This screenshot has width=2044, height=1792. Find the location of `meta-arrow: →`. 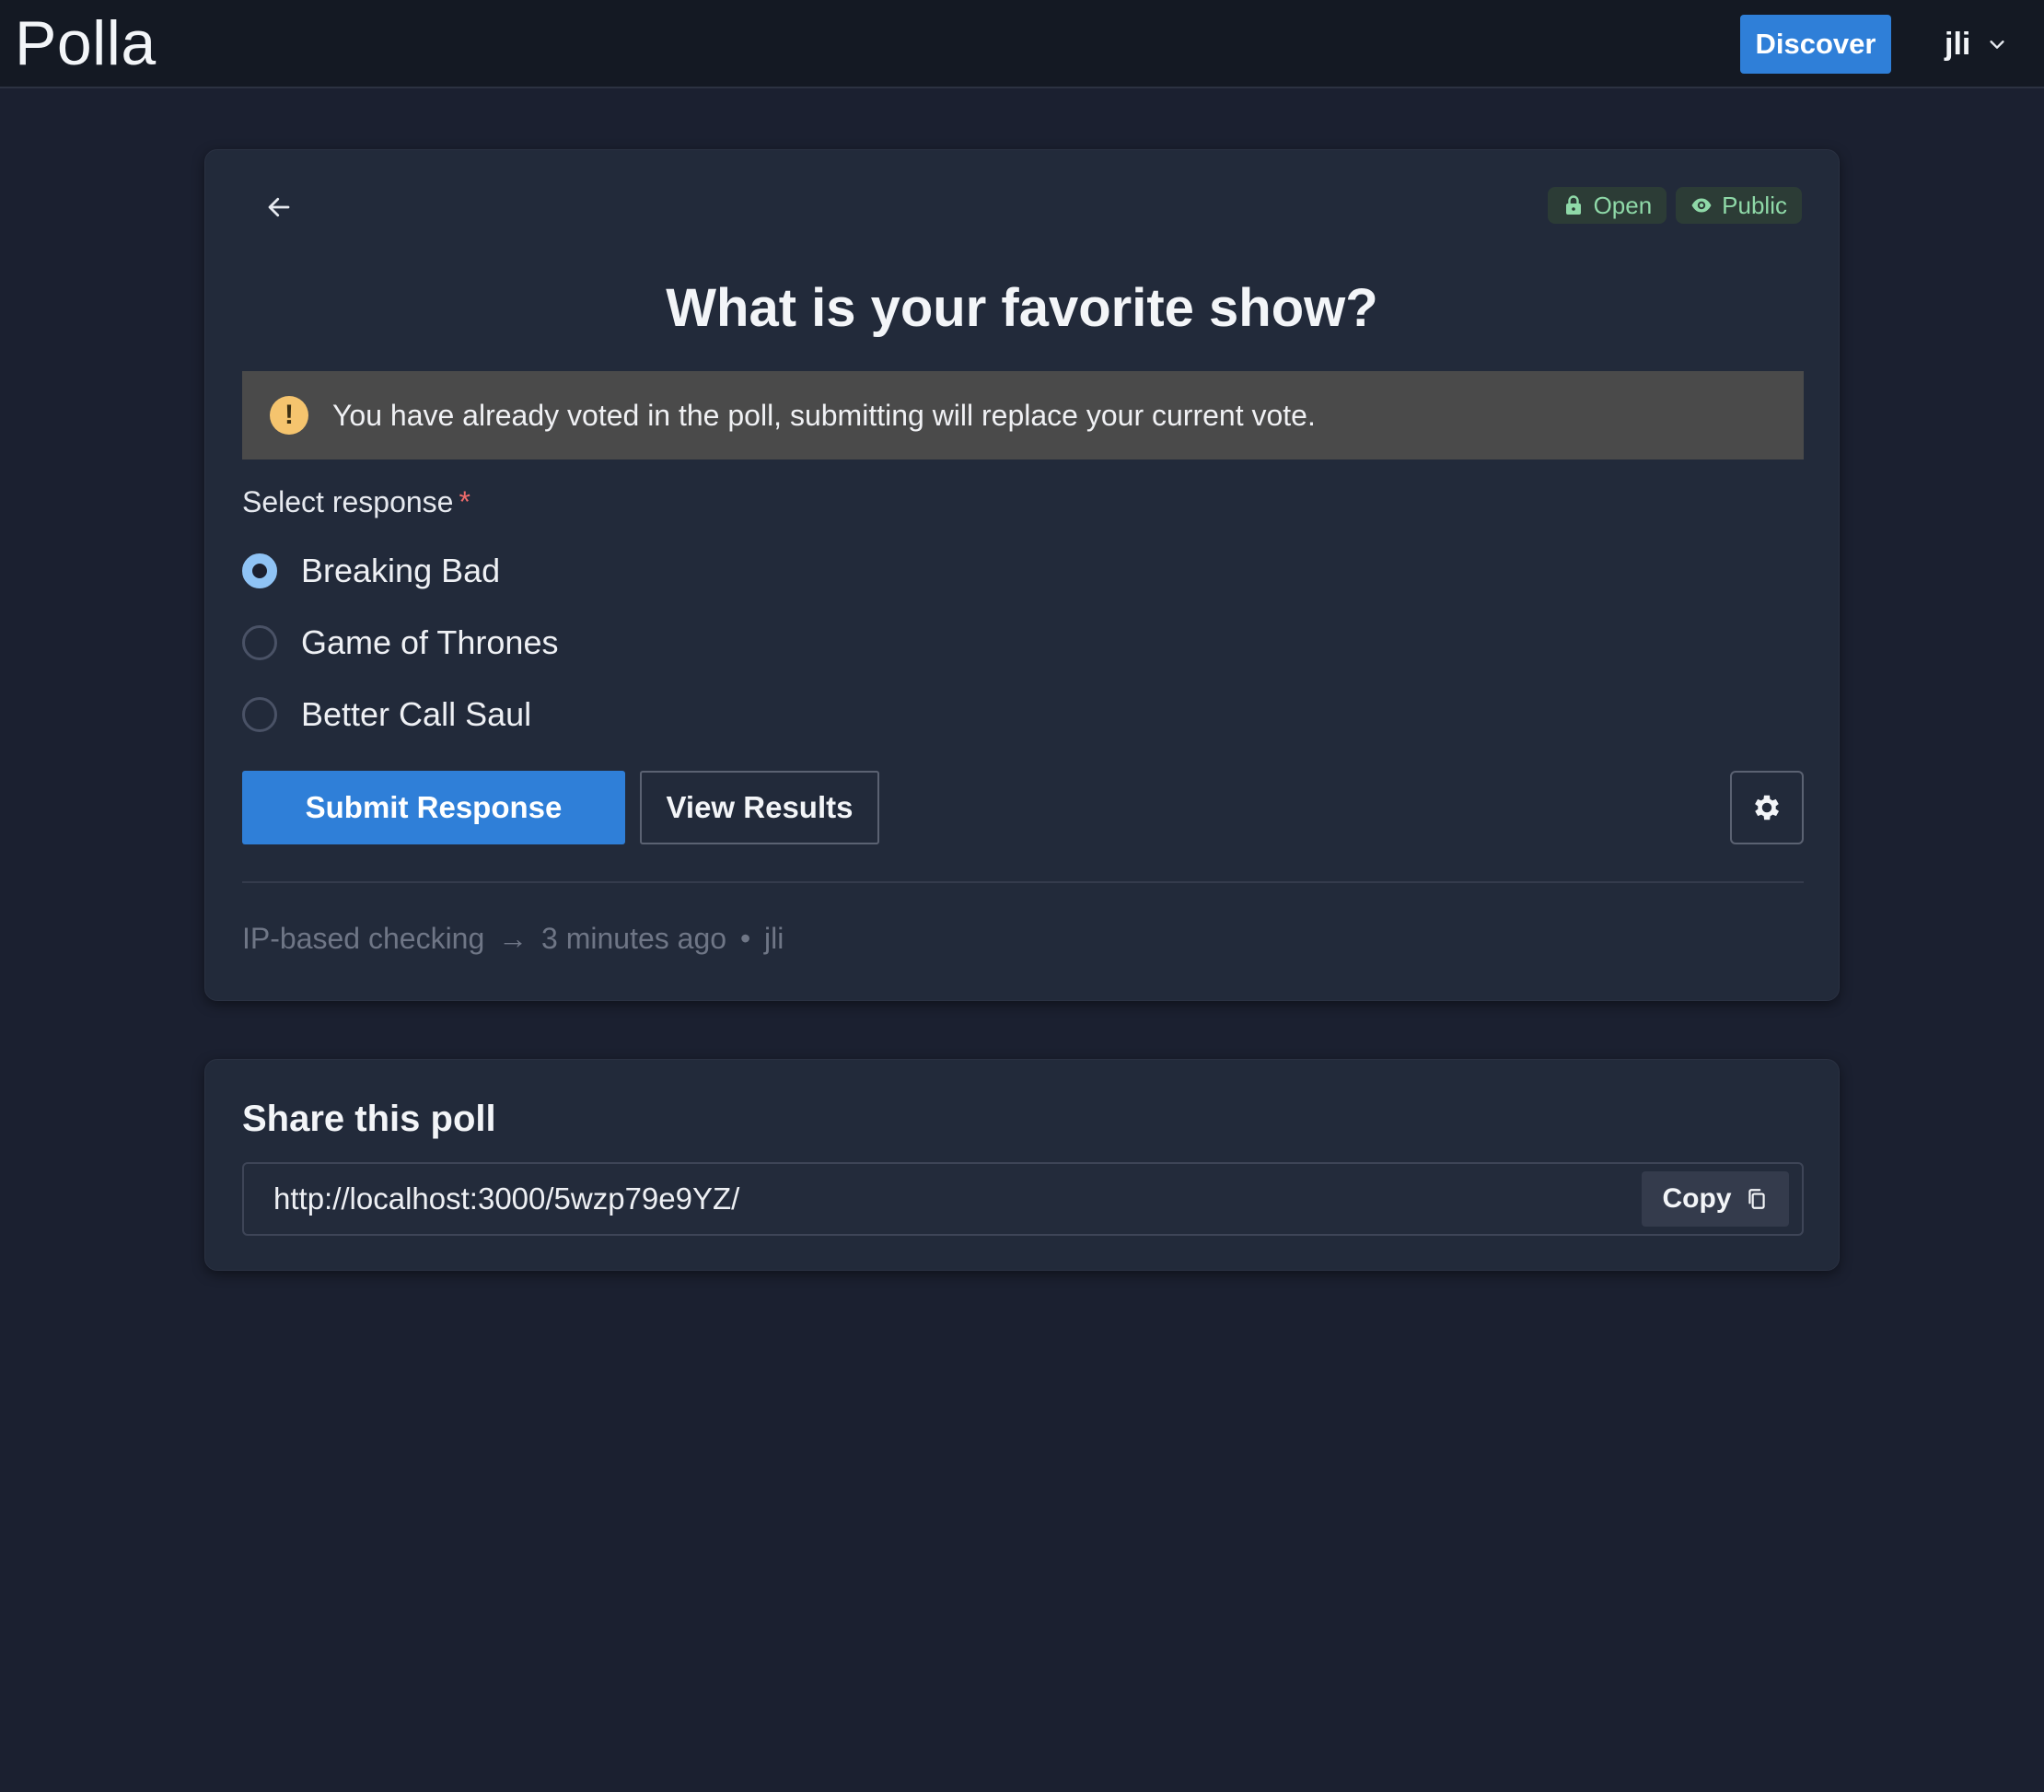

meta-arrow: → is located at coordinates (513, 938).